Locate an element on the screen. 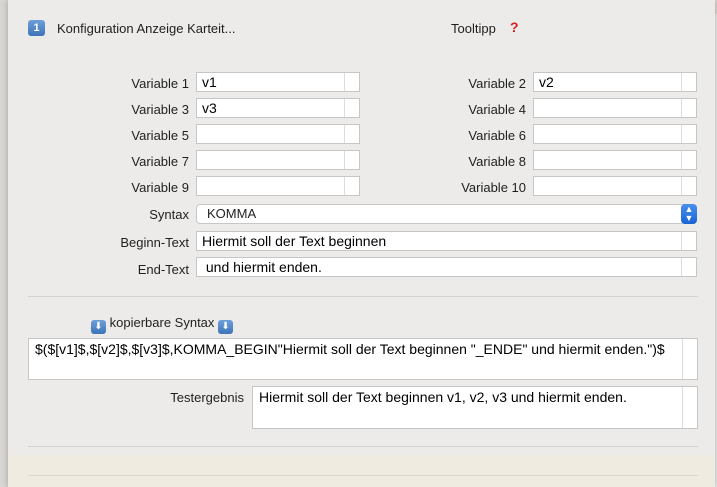 The width and height of the screenshot is (717, 487). variable-3-field: v3 is located at coordinates (278, 108).